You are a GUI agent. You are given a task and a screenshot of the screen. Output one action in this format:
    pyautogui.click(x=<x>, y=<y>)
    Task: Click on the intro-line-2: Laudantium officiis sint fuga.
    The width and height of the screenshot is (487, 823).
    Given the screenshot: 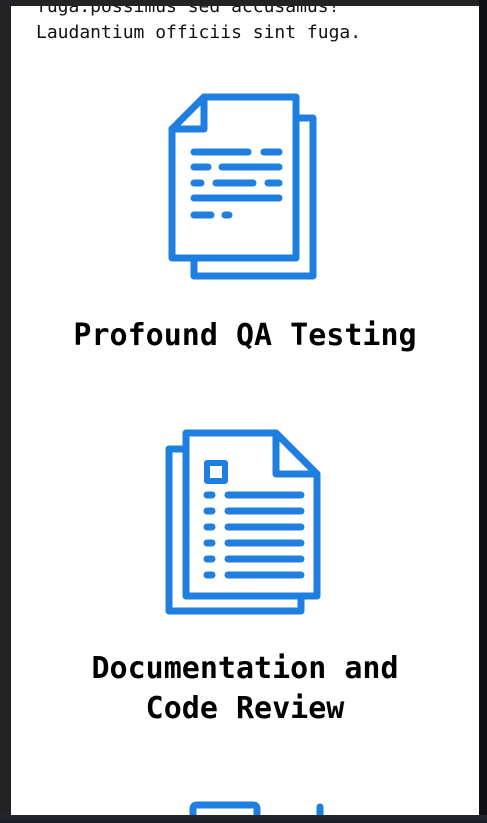 What is the action you would take?
    pyautogui.click(x=199, y=32)
    